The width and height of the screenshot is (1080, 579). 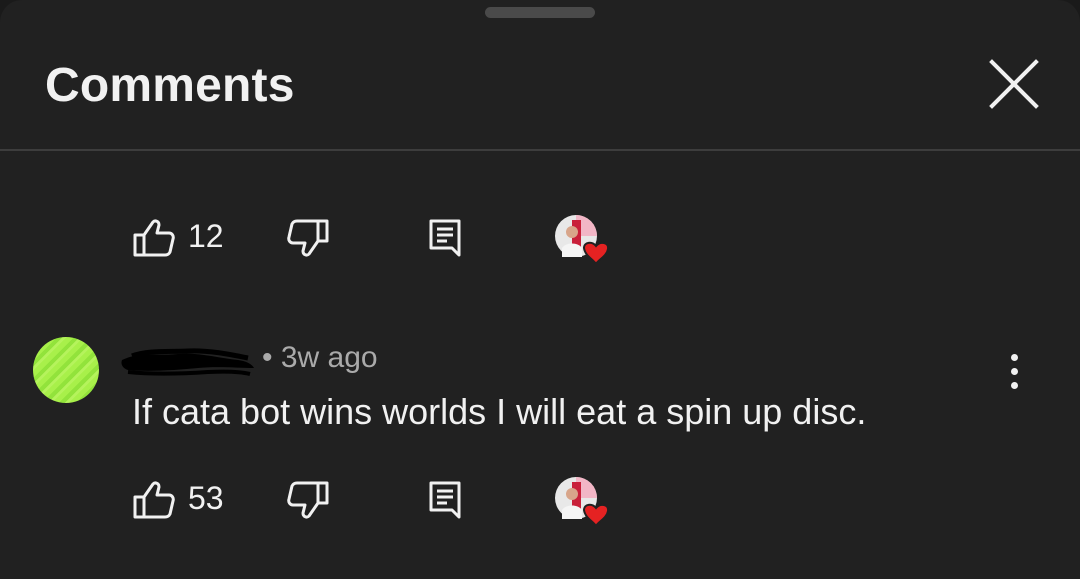 I want to click on comment-meta: • 3w ago, so click(x=320, y=357).